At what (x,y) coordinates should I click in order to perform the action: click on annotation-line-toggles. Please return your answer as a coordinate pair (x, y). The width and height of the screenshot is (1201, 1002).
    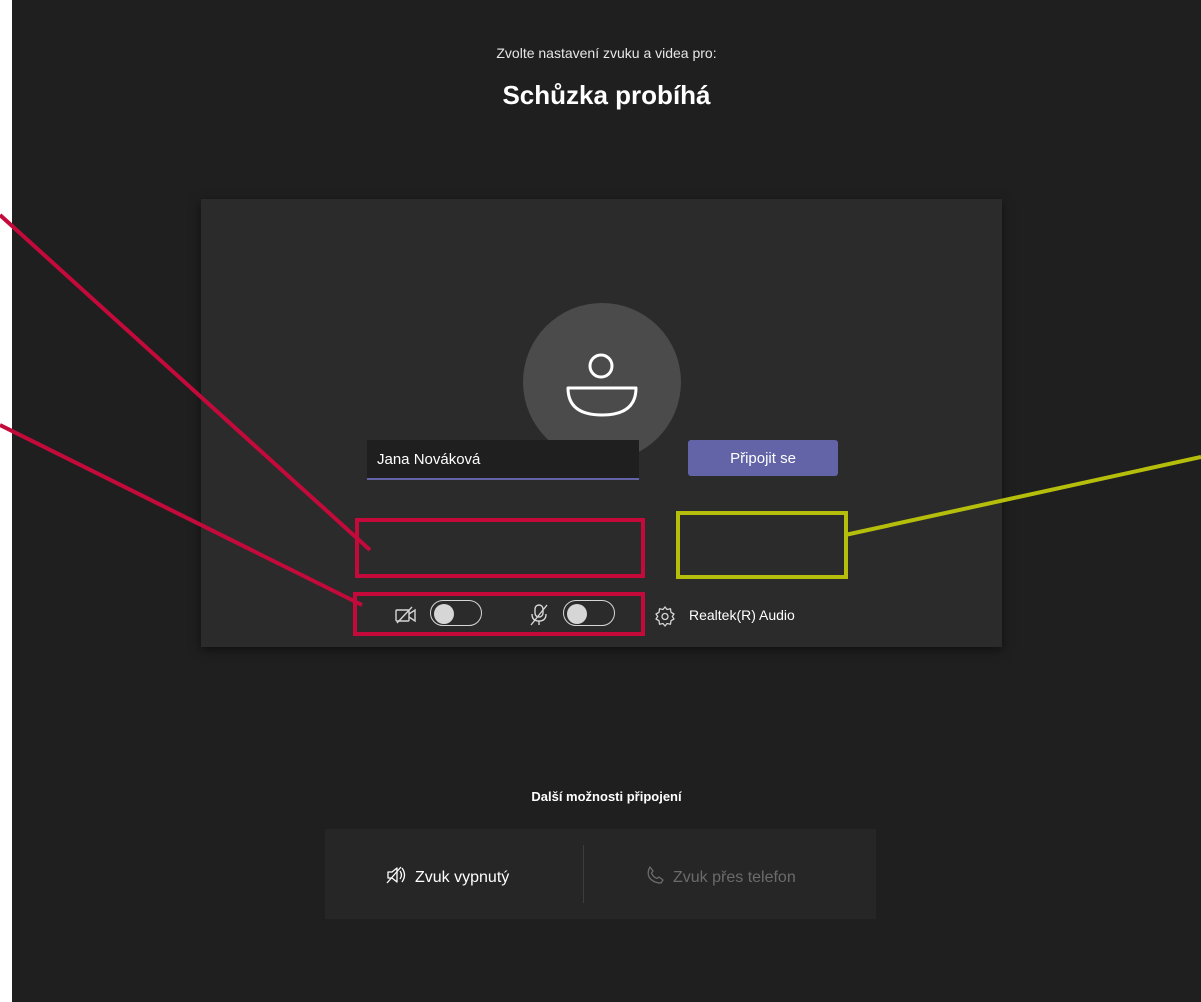
    Looking at the image, I should click on (181, 515).